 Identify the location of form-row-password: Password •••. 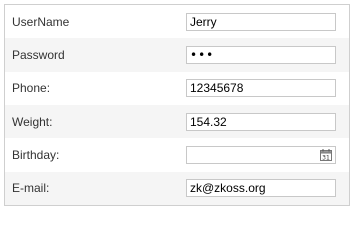
(177, 55).